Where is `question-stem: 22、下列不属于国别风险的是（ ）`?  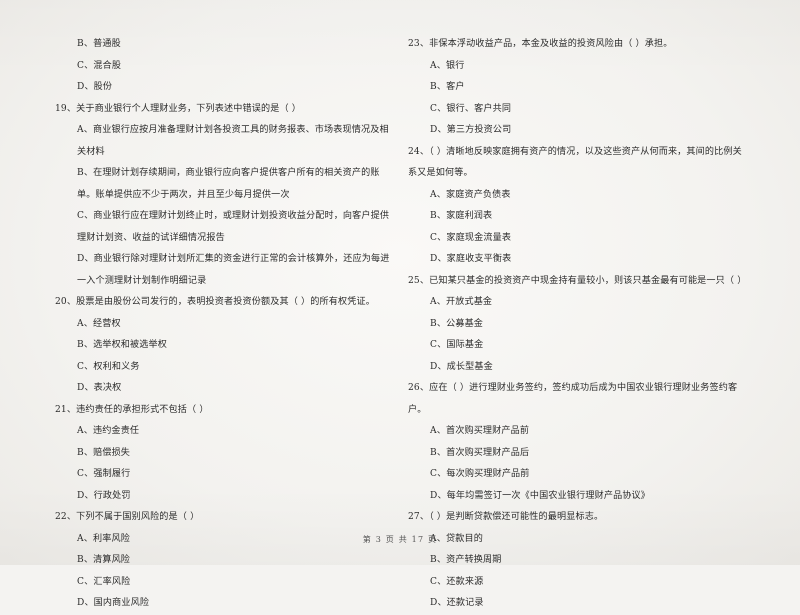
question-stem: 22、下列不属于国别风险的是（ ） is located at coordinates (127, 517).